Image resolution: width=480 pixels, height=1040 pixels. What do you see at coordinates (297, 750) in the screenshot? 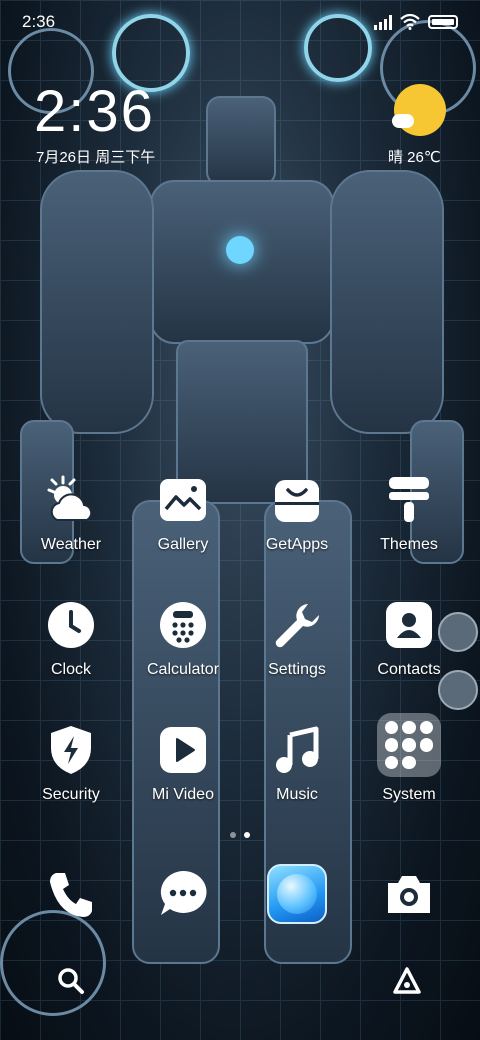
I see `music-icon` at bounding box center [297, 750].